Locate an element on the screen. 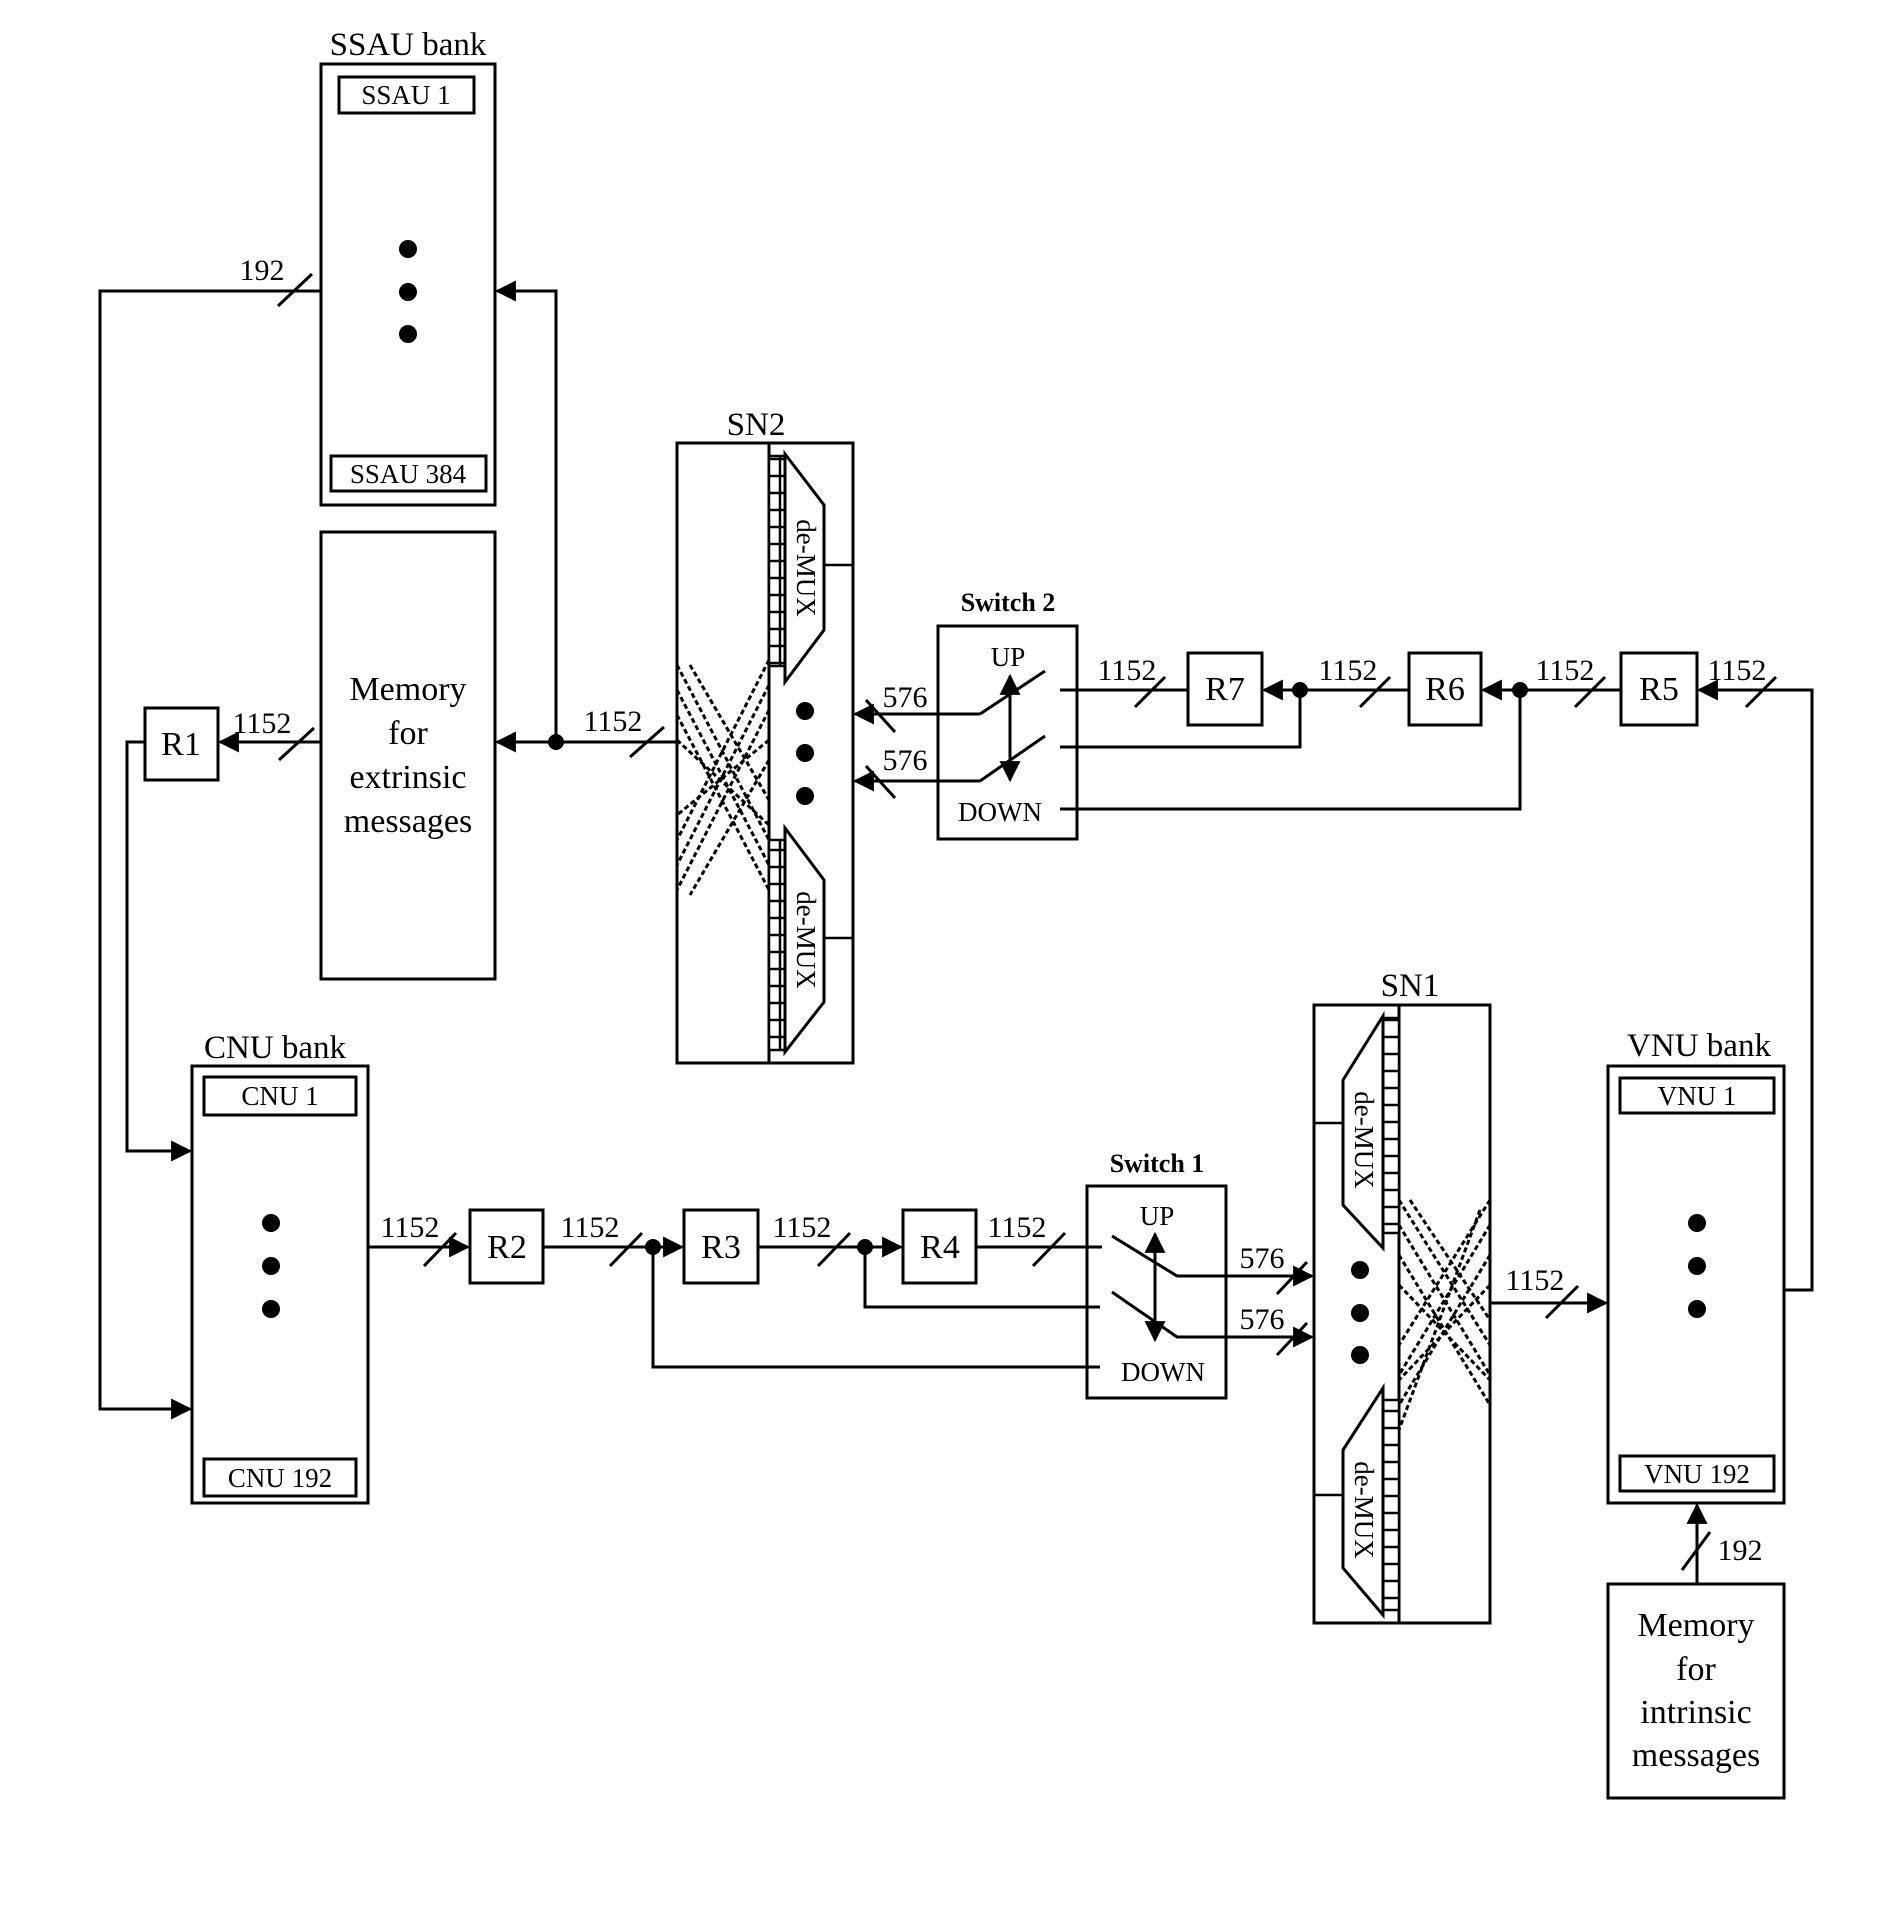 The width and height of the screenshot is (1899, 1927). register-r6: R6 is located at coordinates (1445, 689).